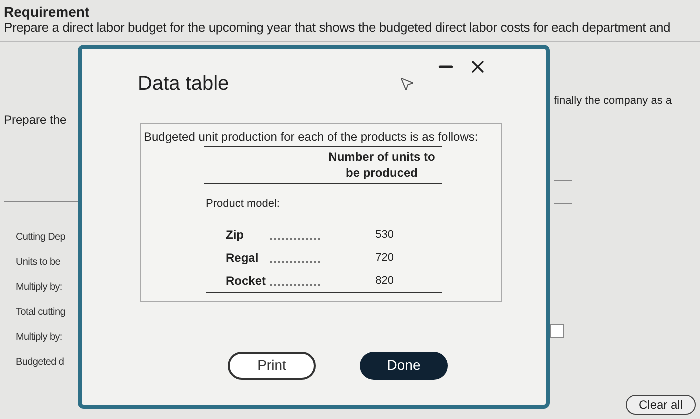 The width and height of the screenshot is (700, 419). Describe the element at coordinates (41, 363) in the screenshot. I see `row-label: Budgeted d` at that location.